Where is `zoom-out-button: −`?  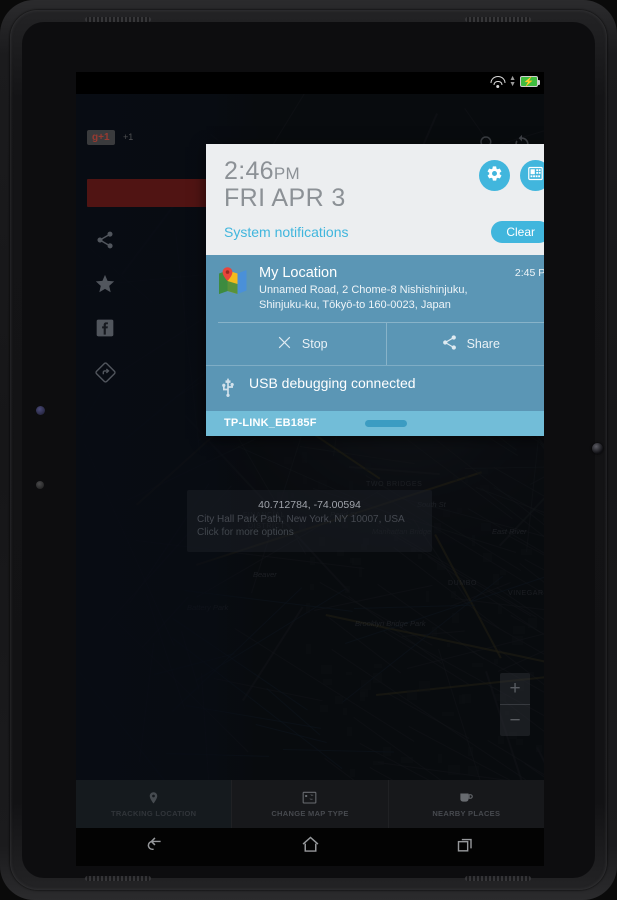 zoom-out-button: − is located at coordinates (515, 720).